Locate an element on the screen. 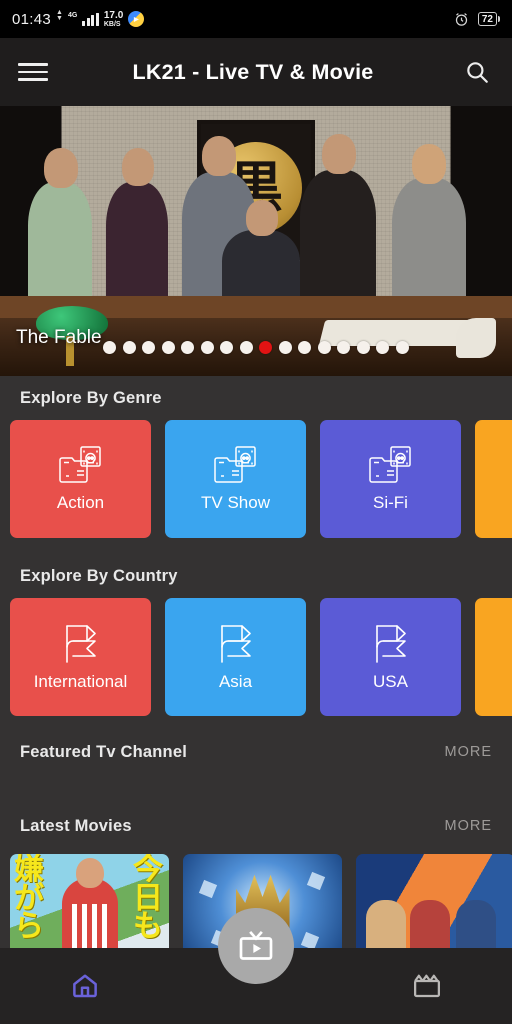 This screenshot has width=512, height=1024. battery-level: 72 is located at coordinates (487, 19).